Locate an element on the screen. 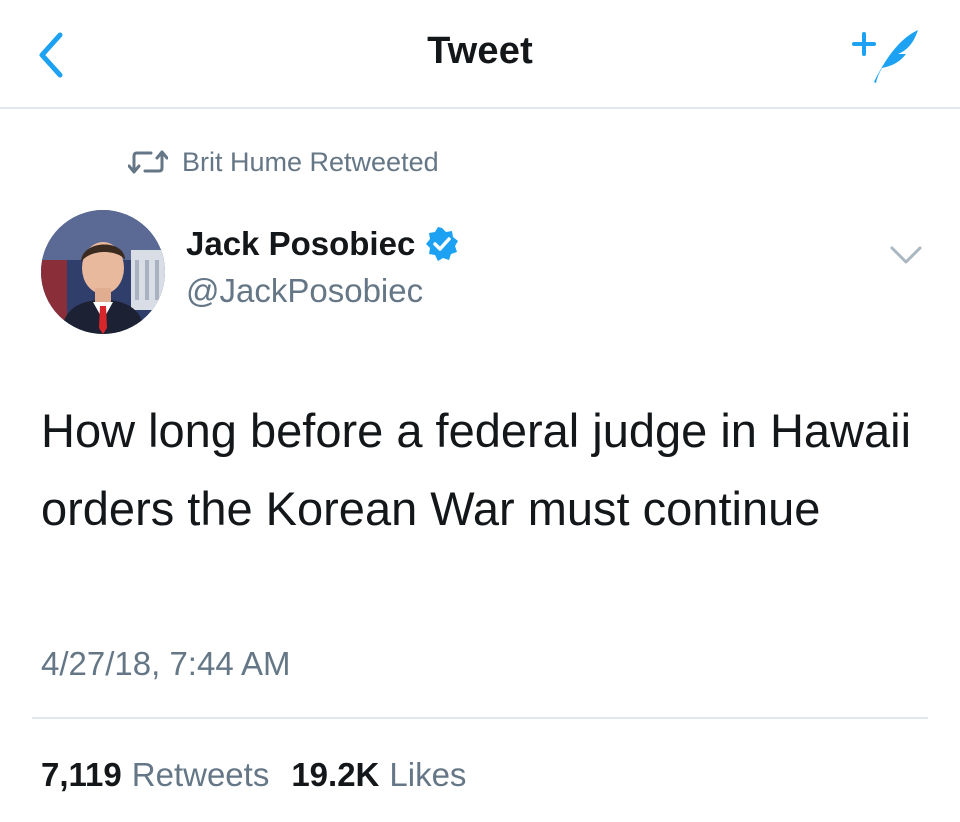 The height and width of the screenshot is (822, 960). retweet-context: Brit Hume Retweeted is located at coordinates (283, 162).